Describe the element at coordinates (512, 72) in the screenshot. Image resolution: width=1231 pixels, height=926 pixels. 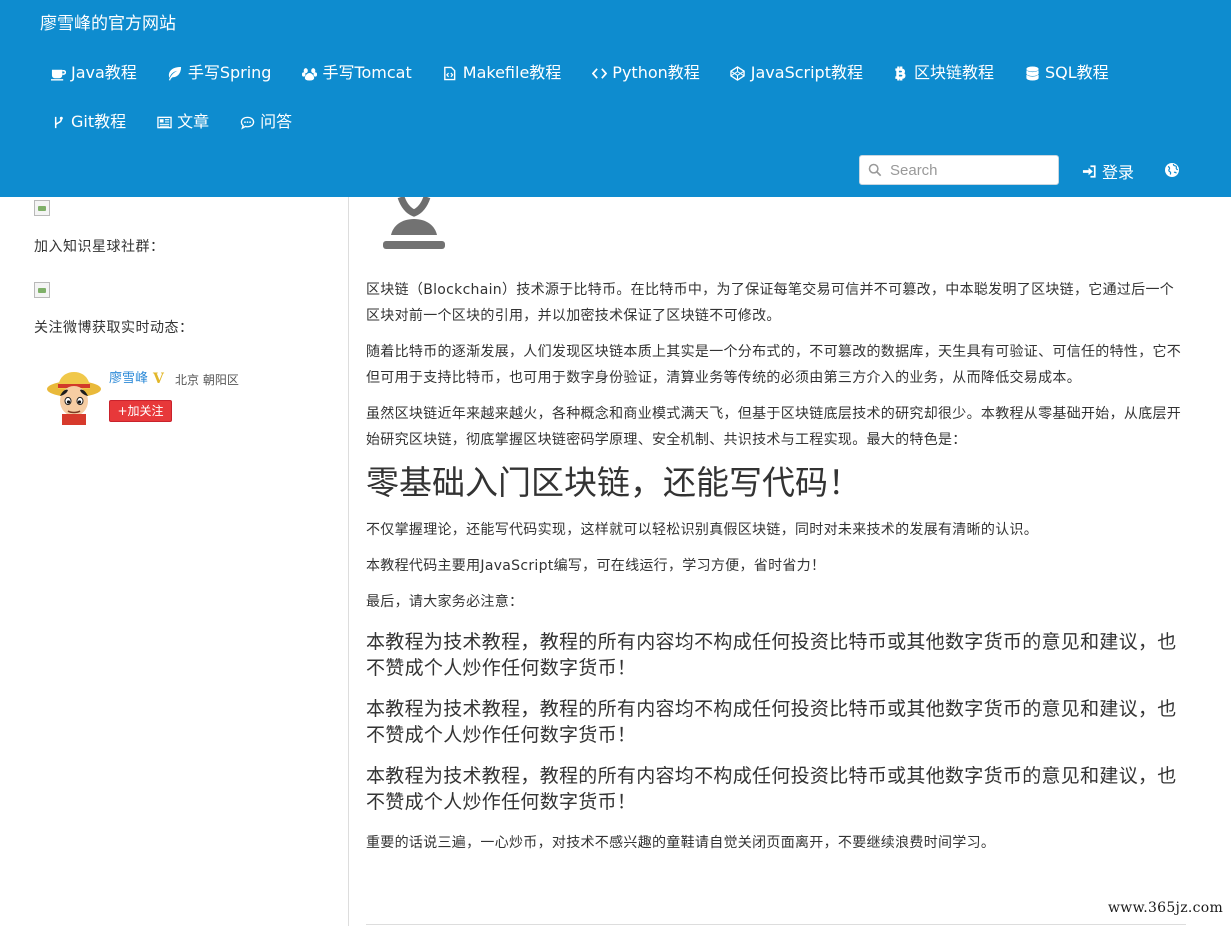
I see `nav-item-label: Makefile教程` at that location.